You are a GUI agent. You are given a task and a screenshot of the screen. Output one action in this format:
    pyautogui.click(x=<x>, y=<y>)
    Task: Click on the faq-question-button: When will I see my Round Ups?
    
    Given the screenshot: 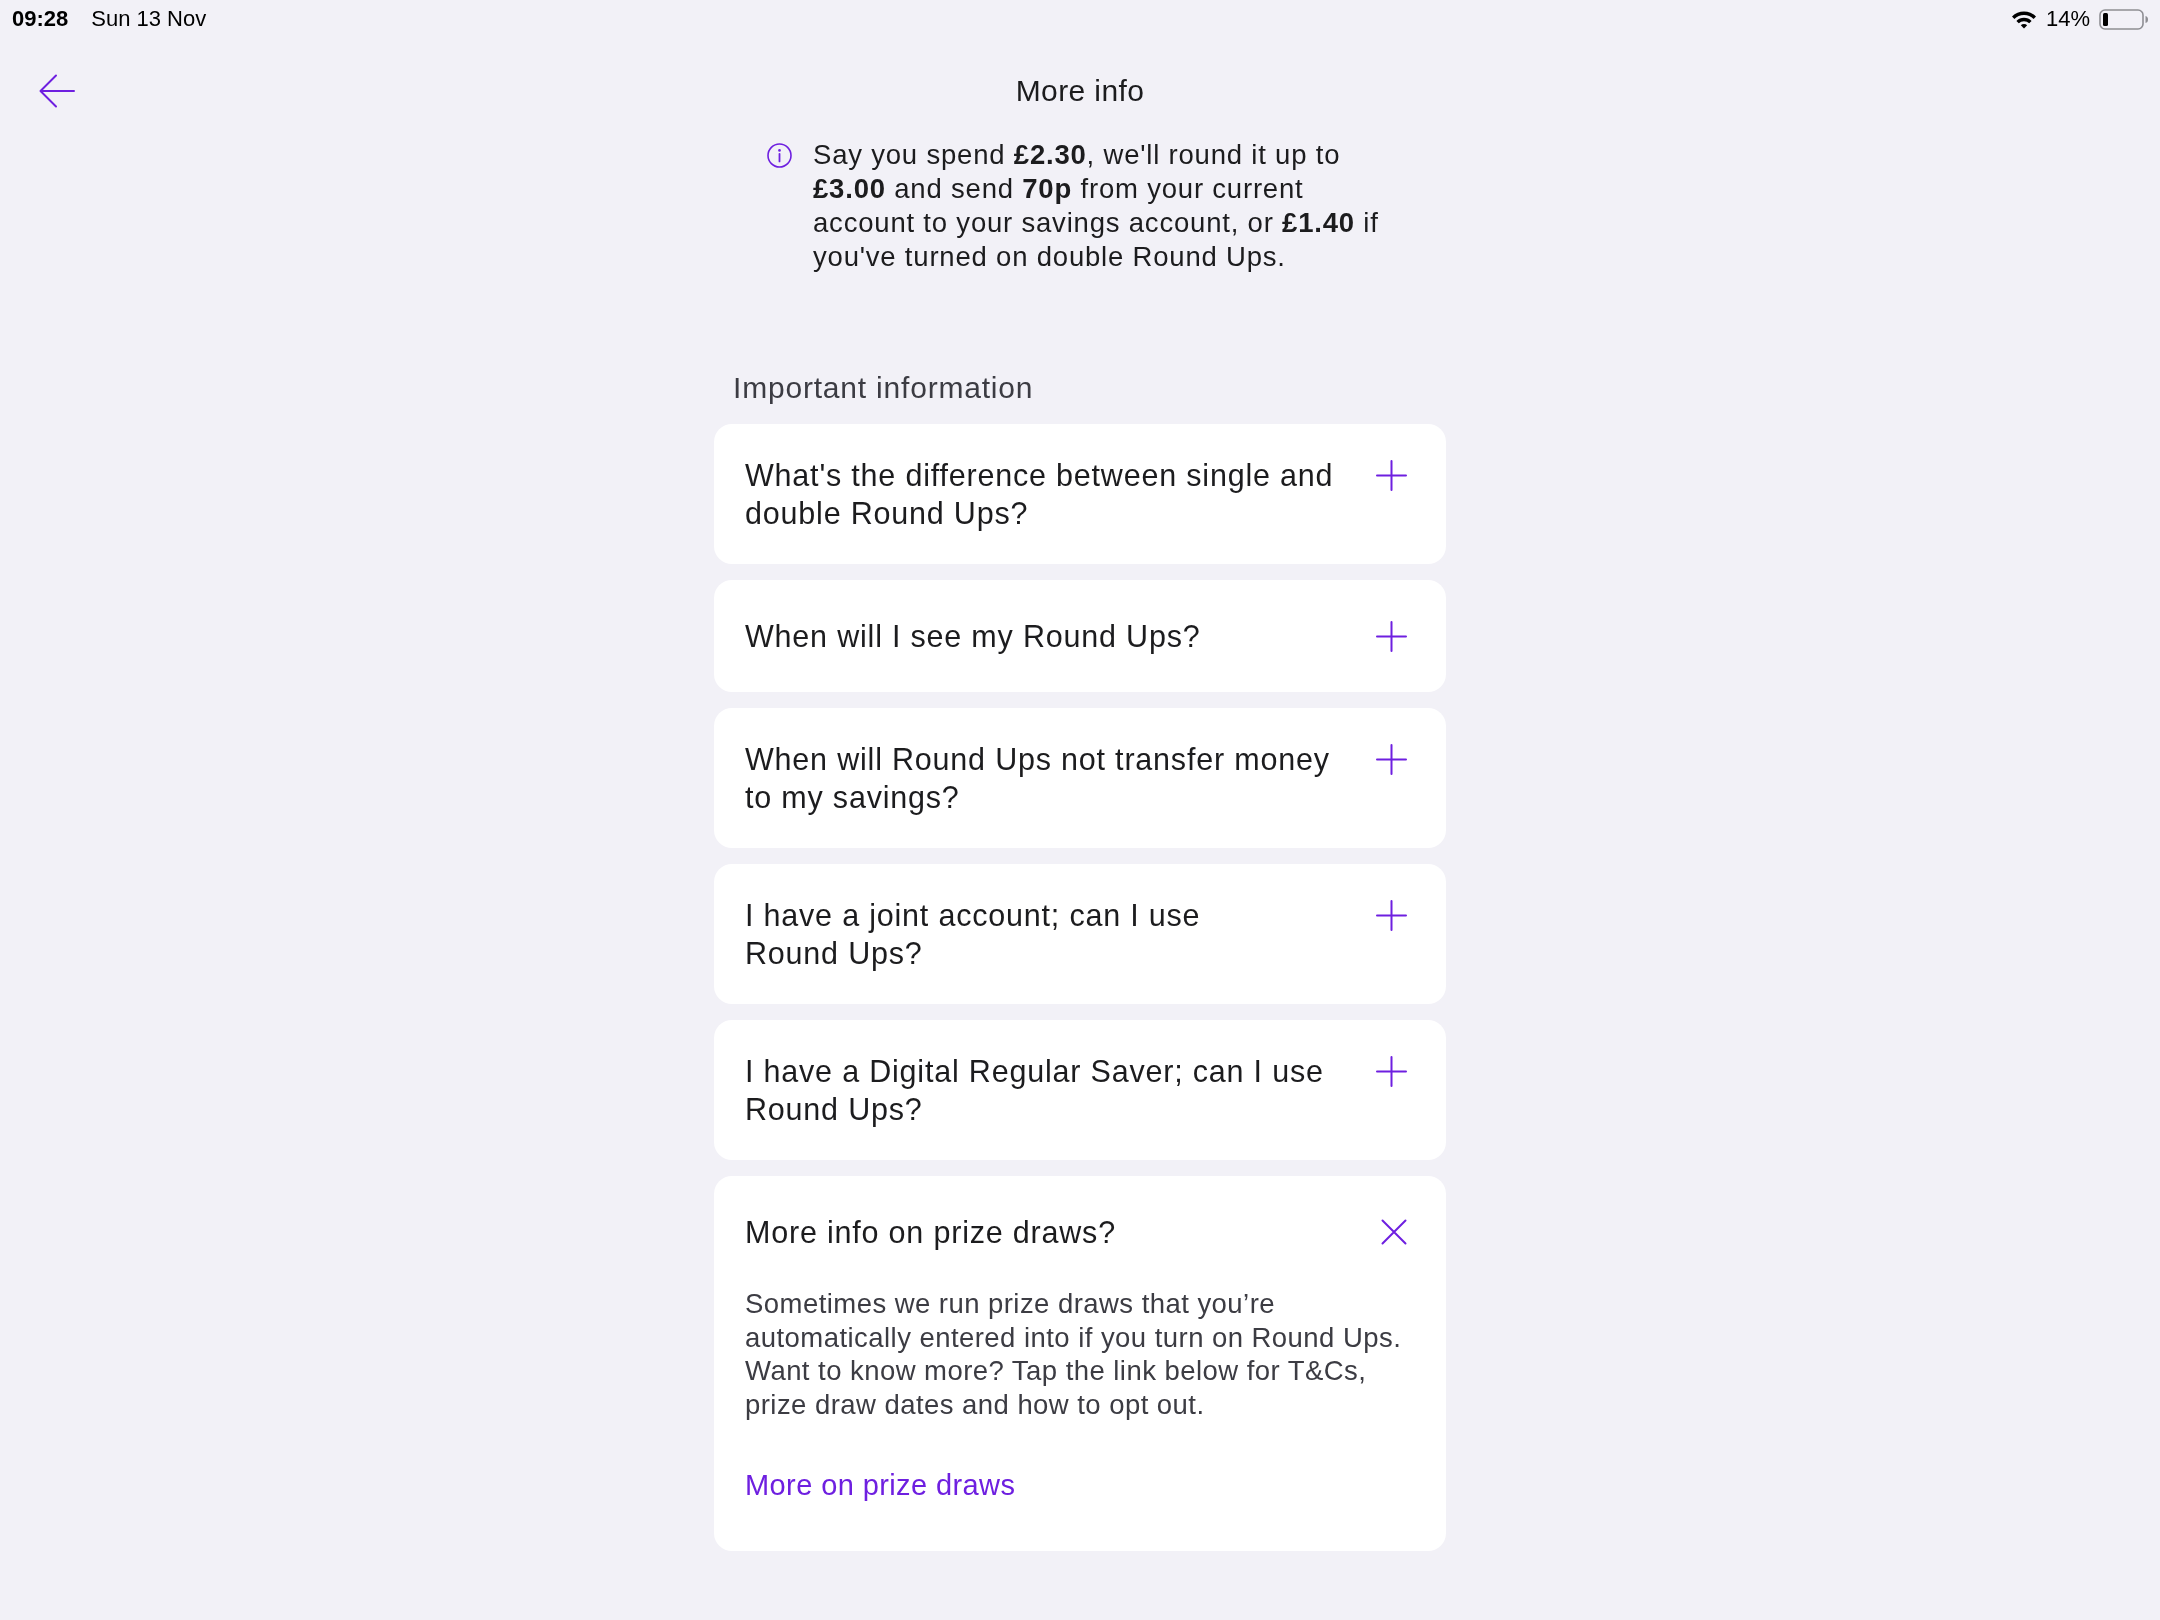 What is the action you would take?
    pyautogui.click(x=1080, y=636)
    